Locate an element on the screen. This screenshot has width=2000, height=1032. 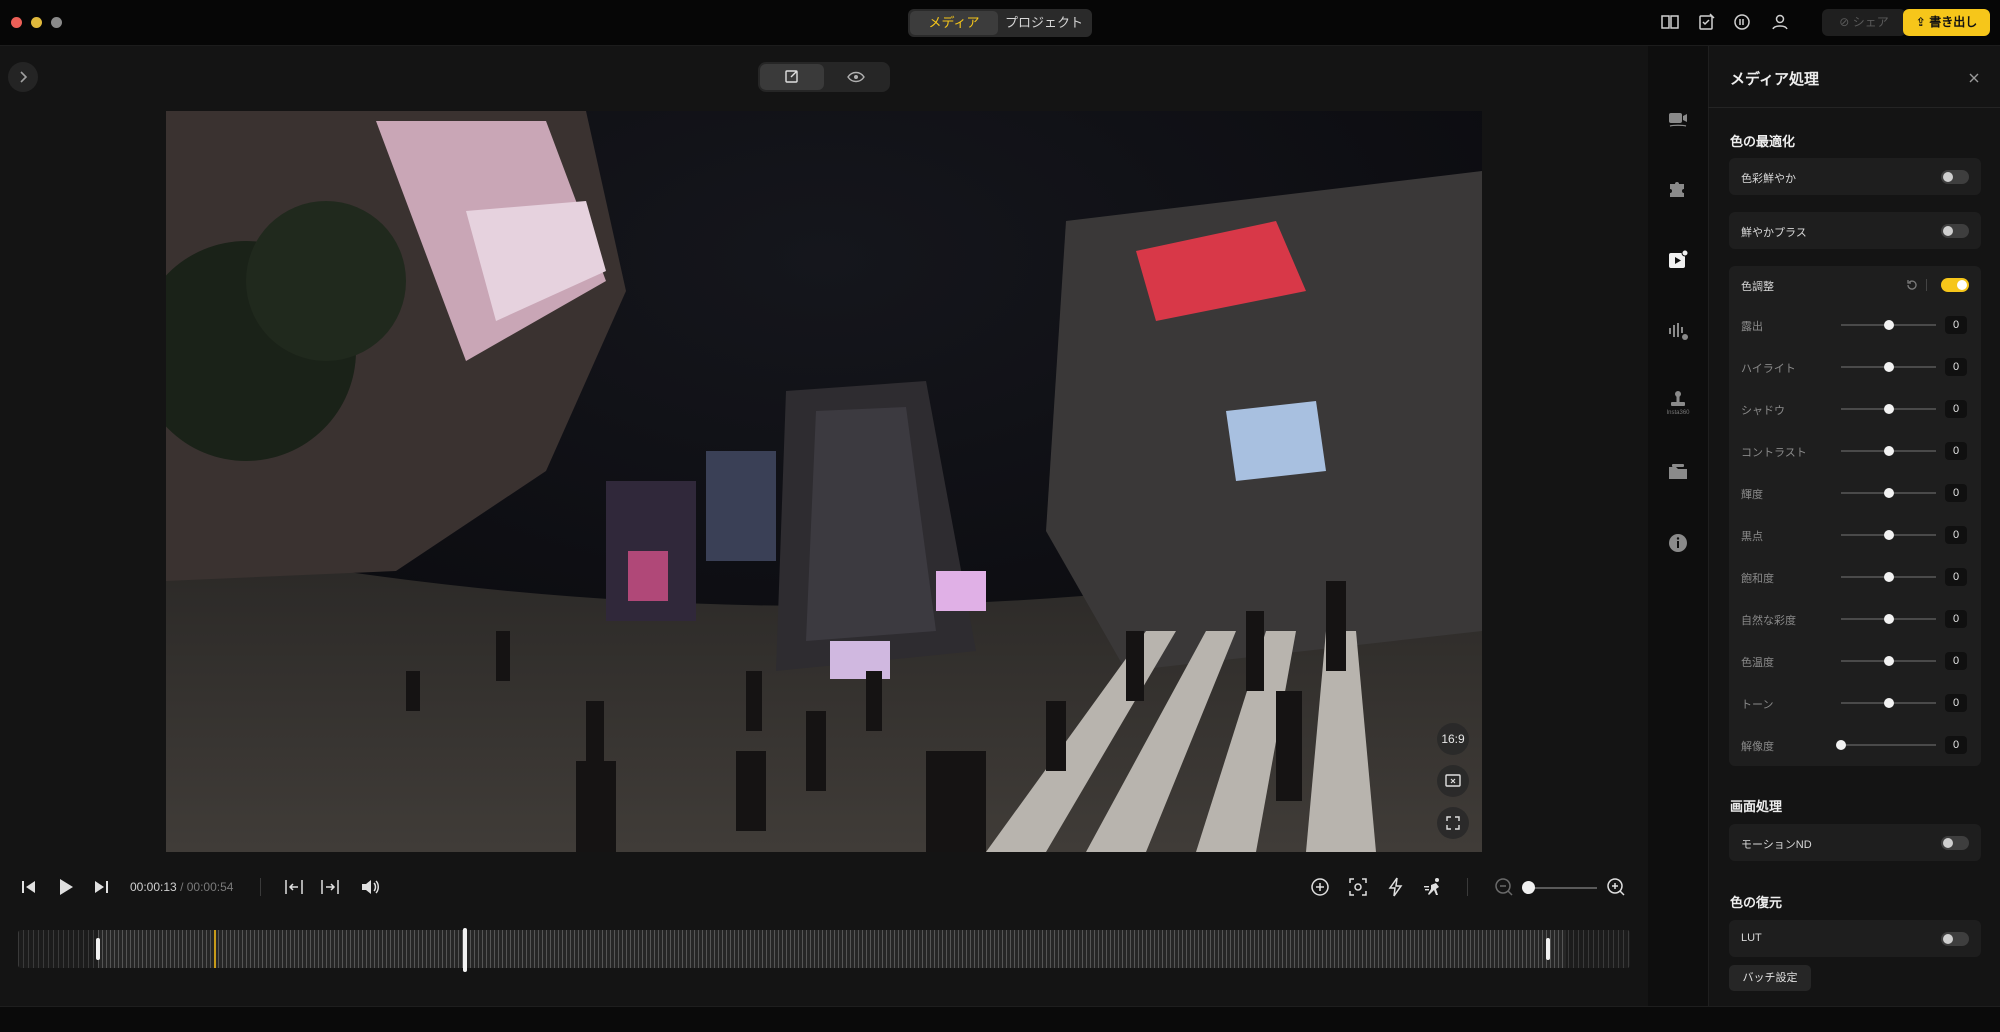
link-icon: ⊘ is located at coordinates (1846, 22).